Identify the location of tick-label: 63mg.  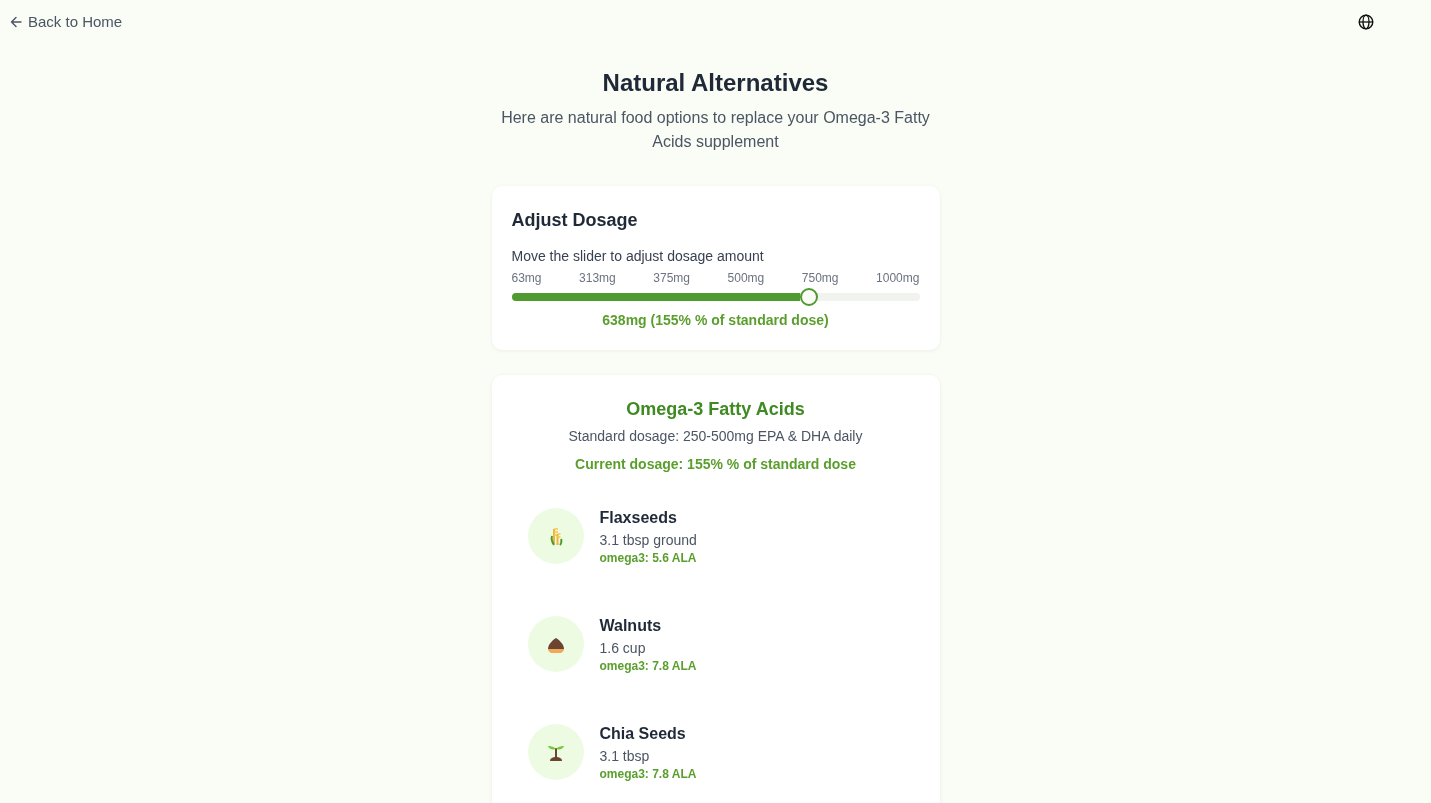
(526, 278).